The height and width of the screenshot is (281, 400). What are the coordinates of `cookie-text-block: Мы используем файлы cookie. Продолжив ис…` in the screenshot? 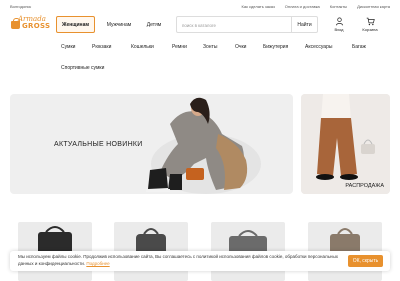 It's located at (178, 260).